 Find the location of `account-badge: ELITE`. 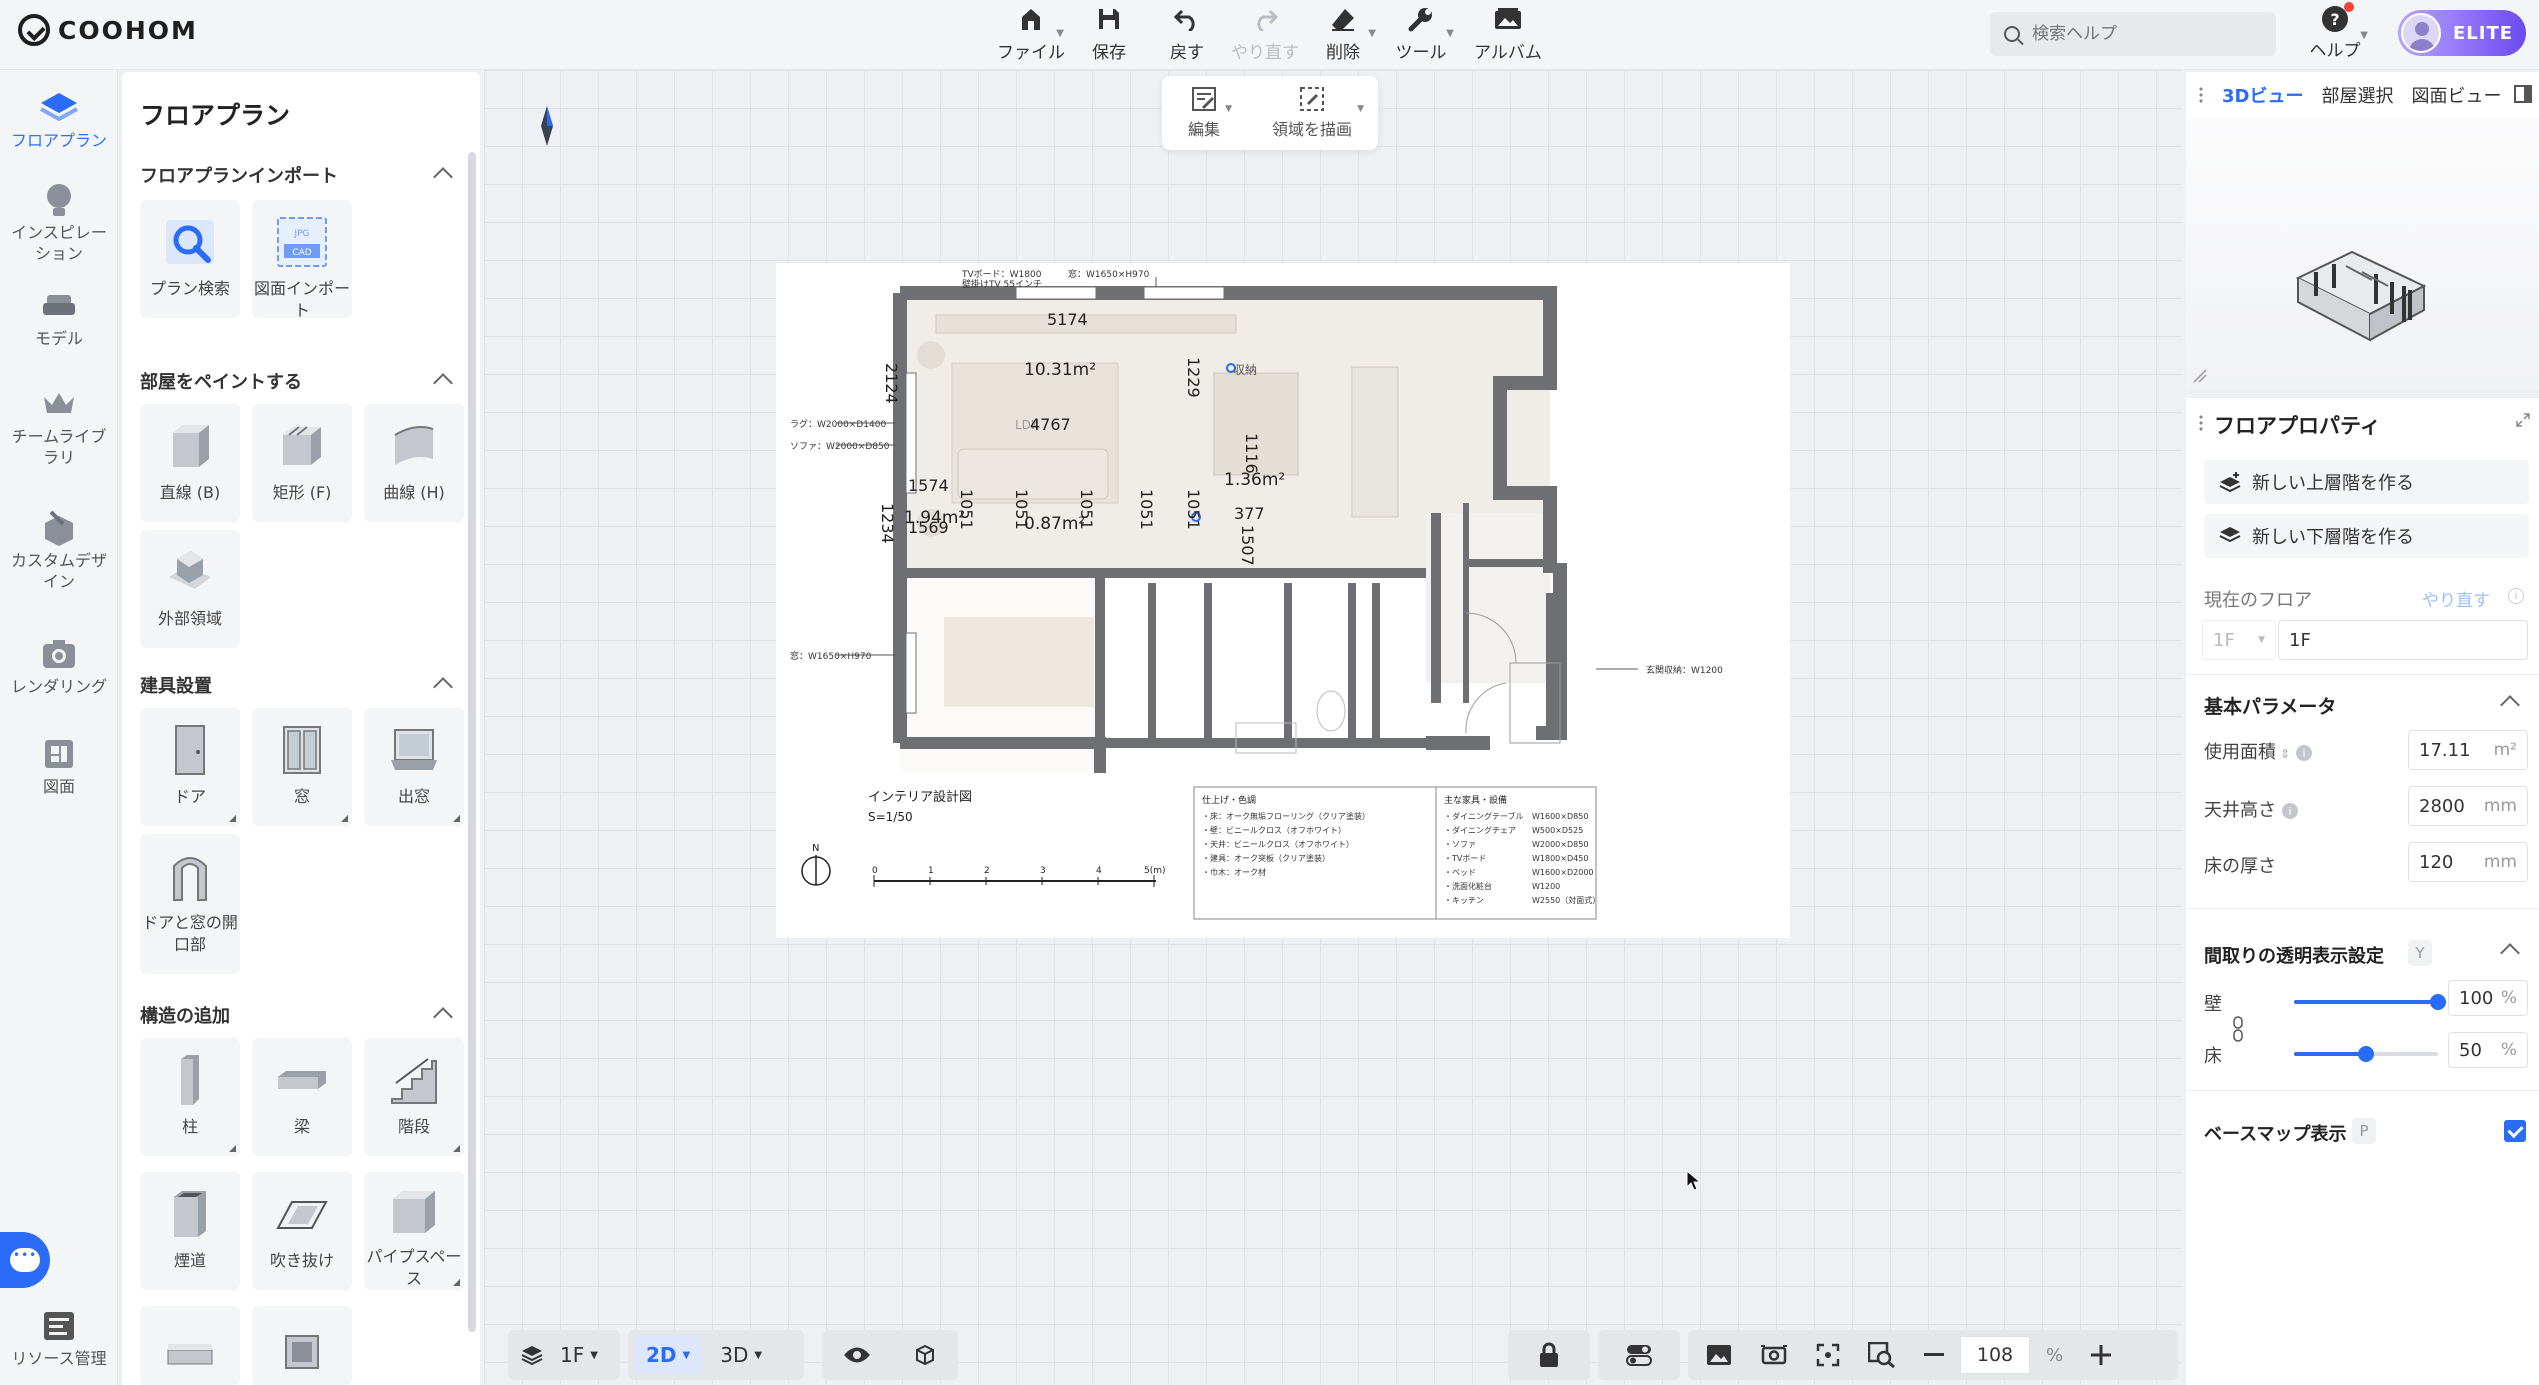

account-badge: ELITE is located at coordinates (2462, 33).